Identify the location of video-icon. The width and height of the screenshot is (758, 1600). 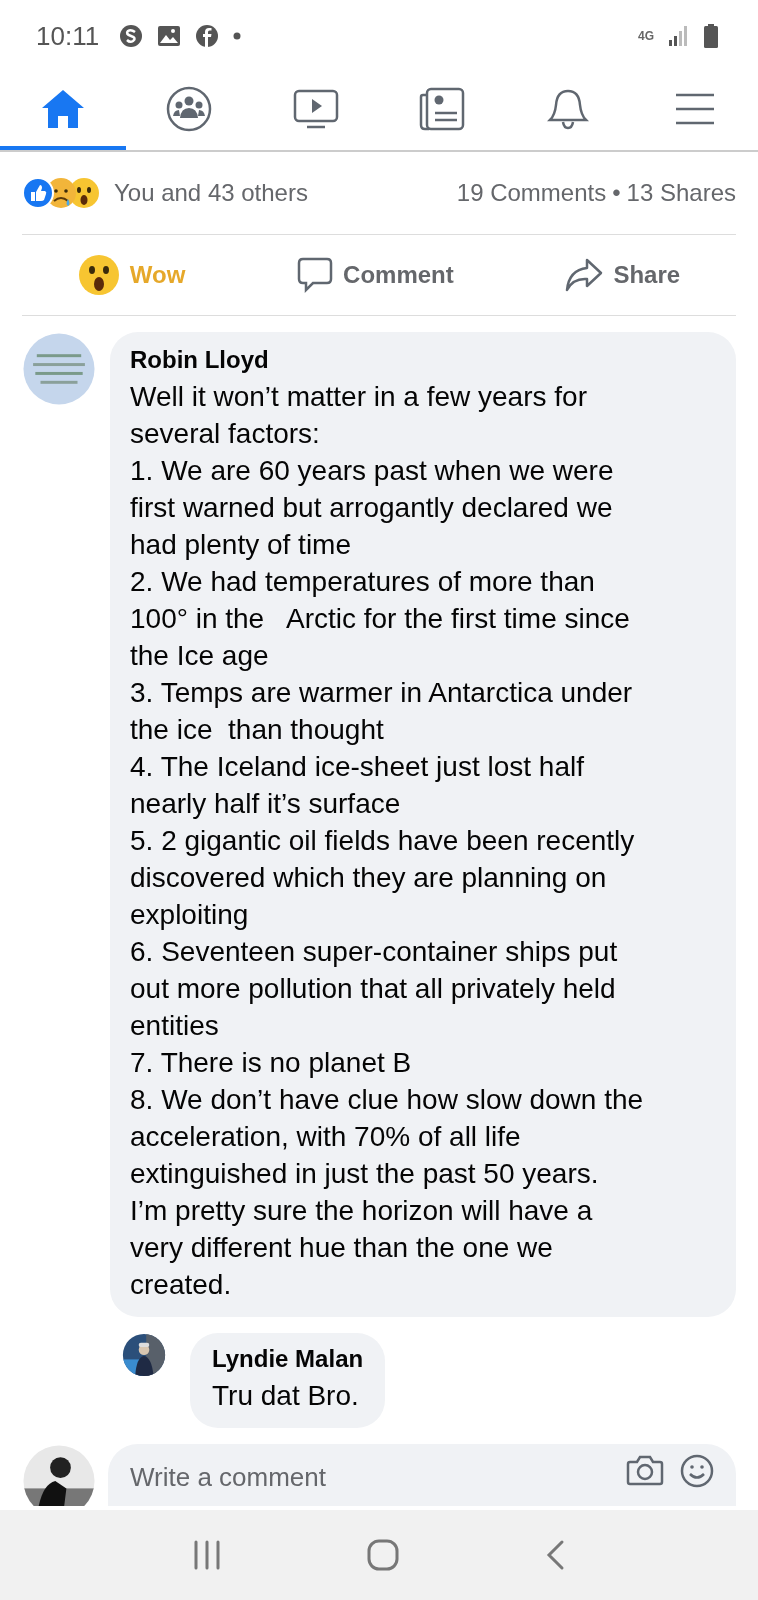
(315, 109).